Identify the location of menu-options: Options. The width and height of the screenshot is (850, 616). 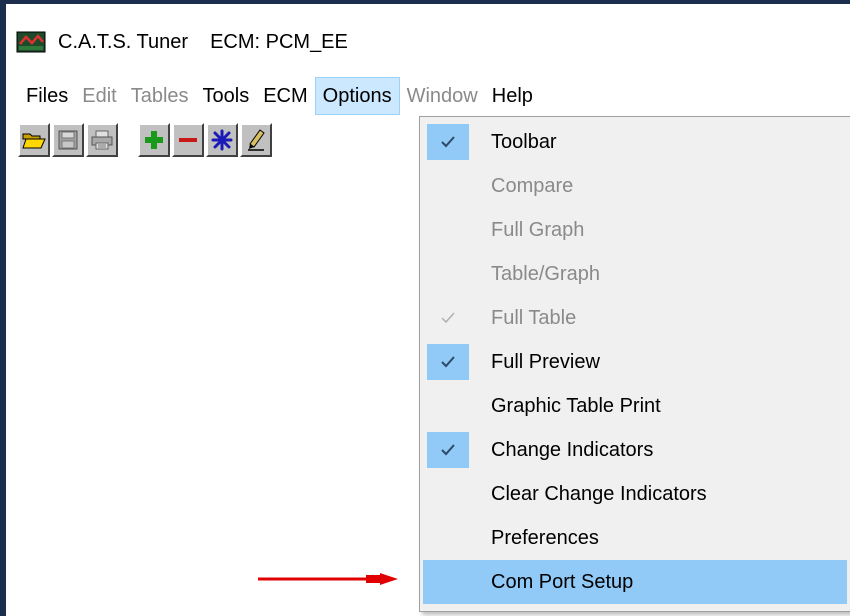
(357, 96).